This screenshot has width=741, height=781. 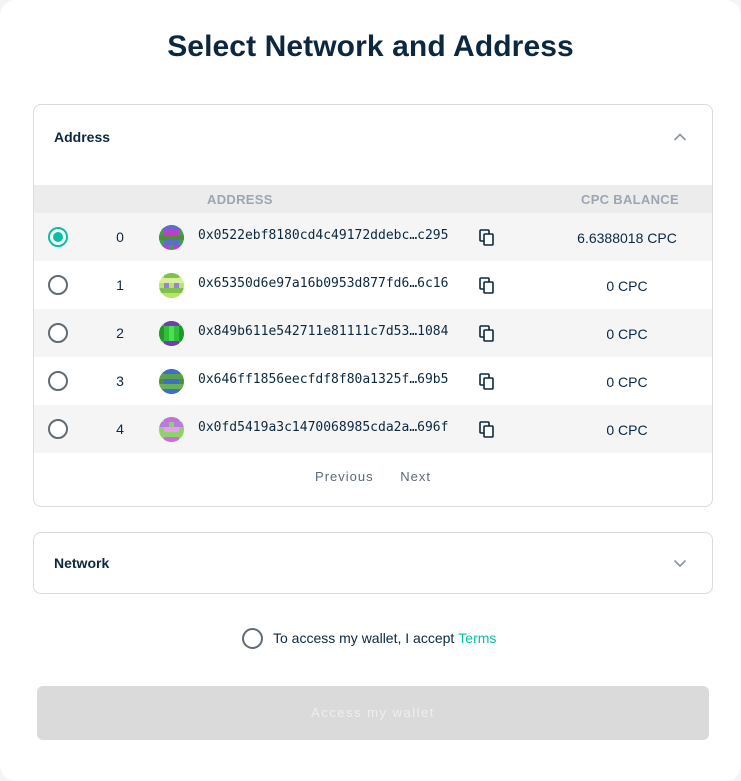 I want to click on address-row: 1 0x65350d6e97a16b0953d877fd6…6c16 0 CPC, so click(x=373, y=285).